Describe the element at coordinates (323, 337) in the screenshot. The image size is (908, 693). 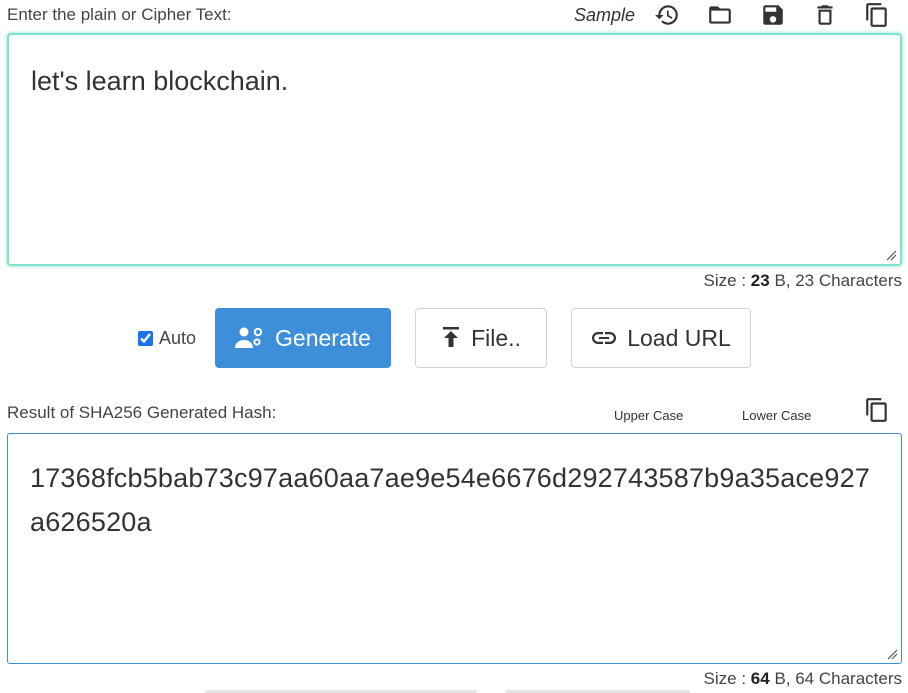
I see `generate-label: Generate` at that location.